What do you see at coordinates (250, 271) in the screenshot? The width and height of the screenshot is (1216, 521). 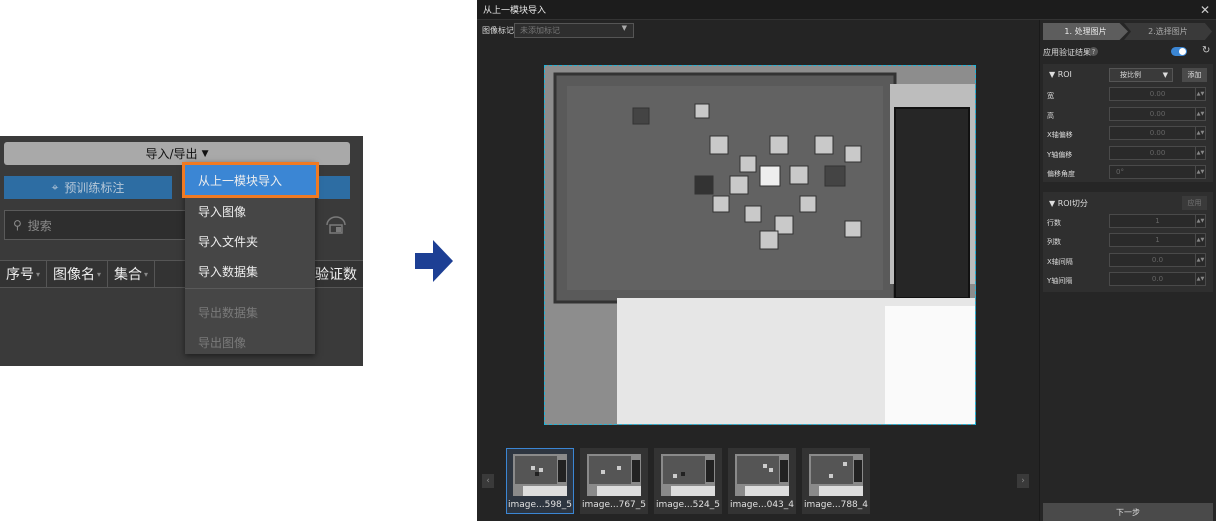 I see `menu-item-import-dataset: 导入数据集` at bounding box center [250, 271].